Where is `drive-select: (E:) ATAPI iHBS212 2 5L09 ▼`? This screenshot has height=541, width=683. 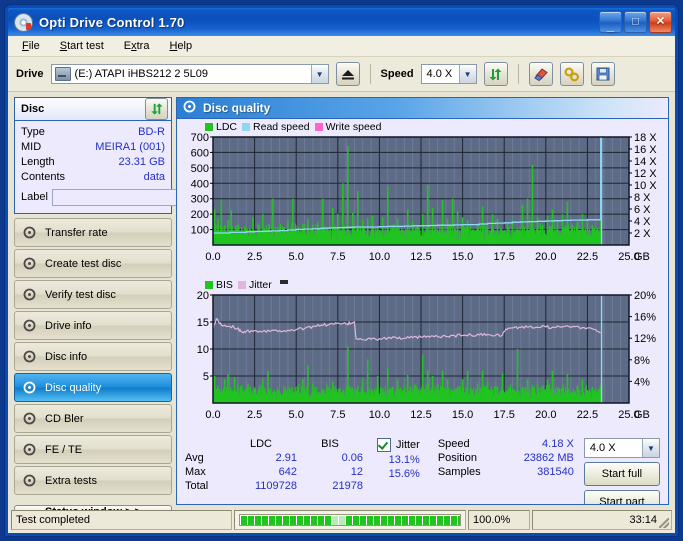
drive-select: (E:) ATAPI iHBS212 2 5L09 ▼ is located at coordinates (189, 74).